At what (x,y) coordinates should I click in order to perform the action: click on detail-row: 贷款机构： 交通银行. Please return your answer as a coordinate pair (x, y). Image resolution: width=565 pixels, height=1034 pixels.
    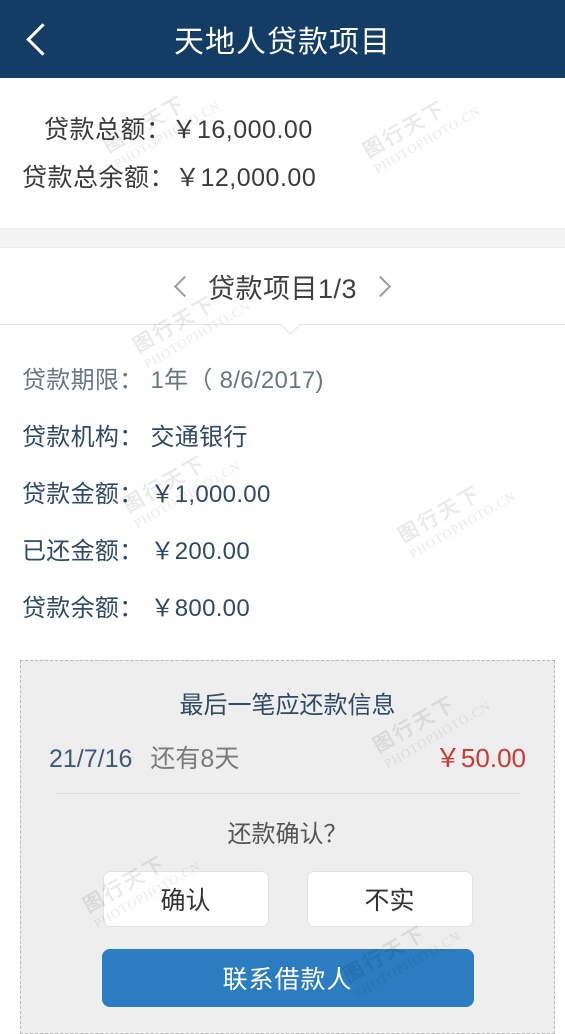
    Looking at the image, I should click on (135, 437).